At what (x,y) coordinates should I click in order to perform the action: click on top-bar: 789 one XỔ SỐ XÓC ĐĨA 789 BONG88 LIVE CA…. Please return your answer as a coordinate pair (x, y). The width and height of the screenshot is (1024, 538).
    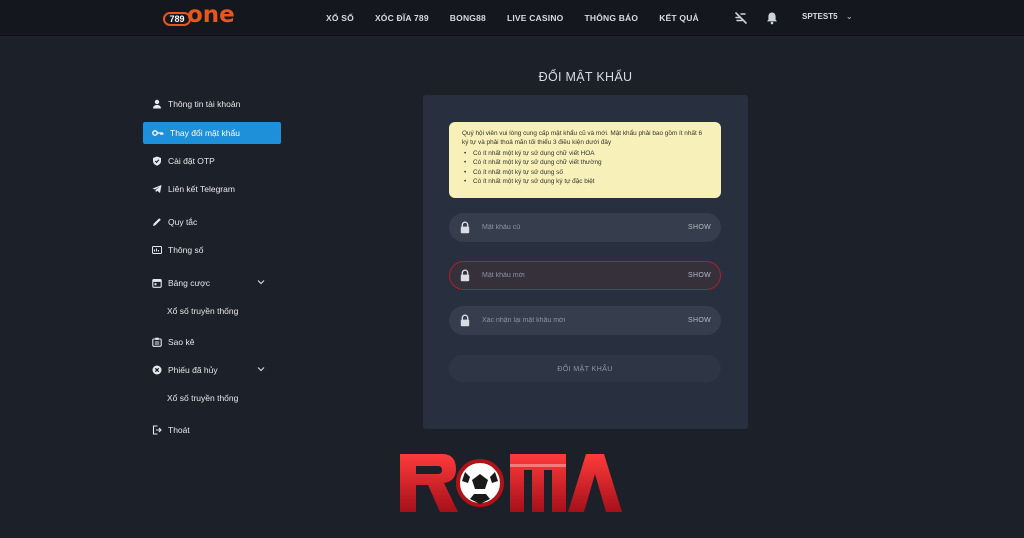
    Looking at the image, I should click on (512, 18).